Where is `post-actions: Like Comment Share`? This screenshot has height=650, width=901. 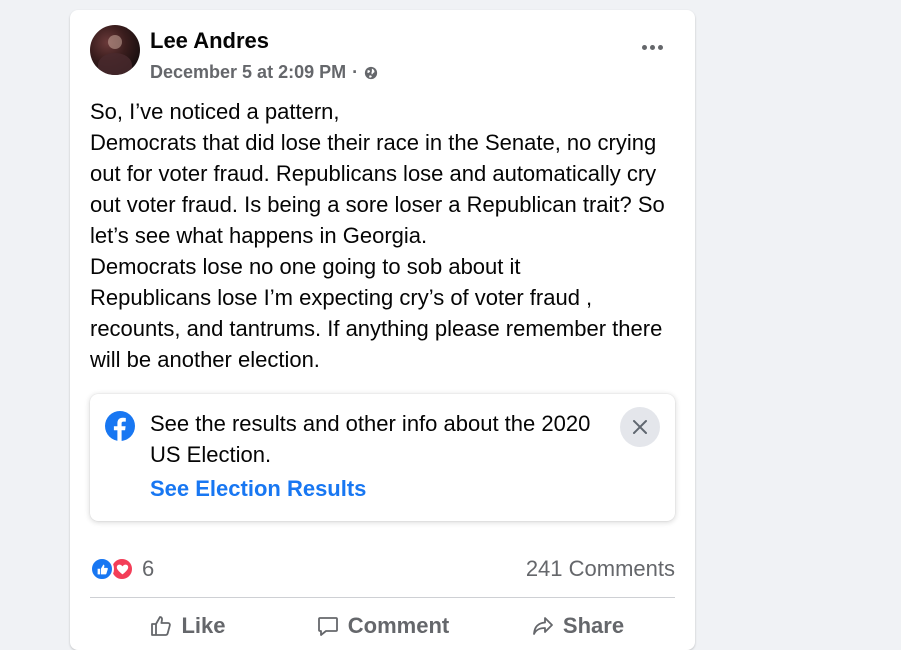
post-actions: Like Comment Share is located at coordinates (382, 626).